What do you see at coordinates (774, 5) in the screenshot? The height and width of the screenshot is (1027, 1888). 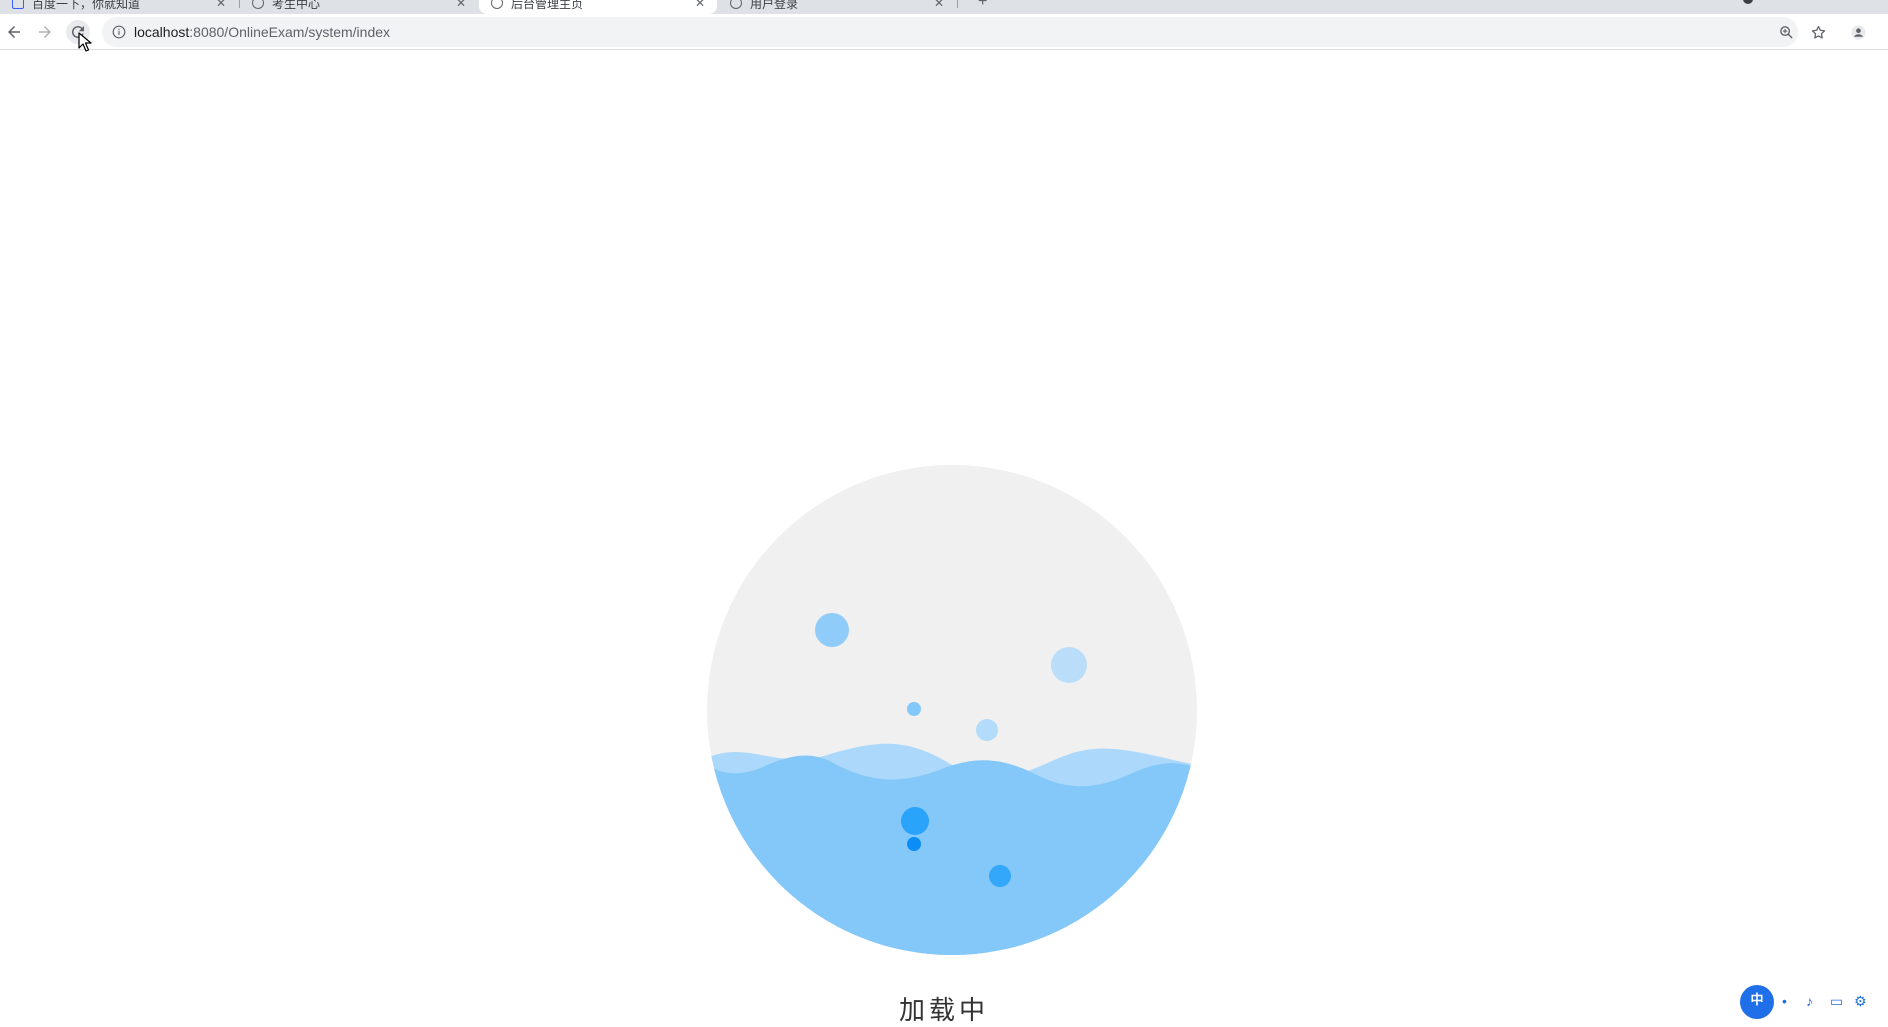 I see `tab-title: 用户登录` at bounding box center [774, 5].